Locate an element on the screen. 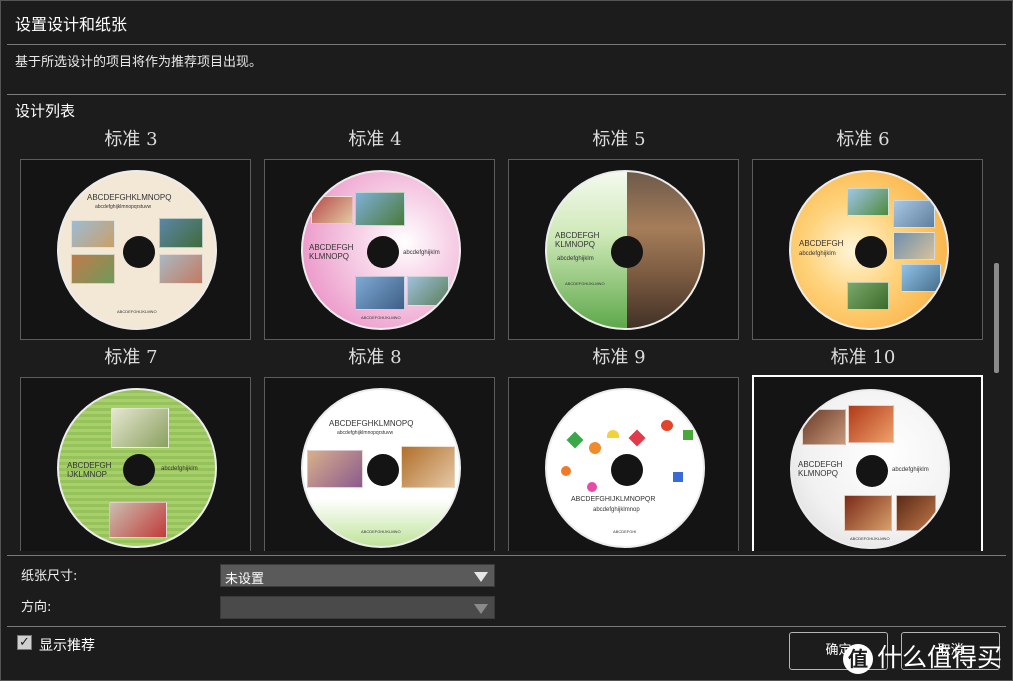  disc-footer-text: ABCDEFGHI is located at coordinates (625, 531).